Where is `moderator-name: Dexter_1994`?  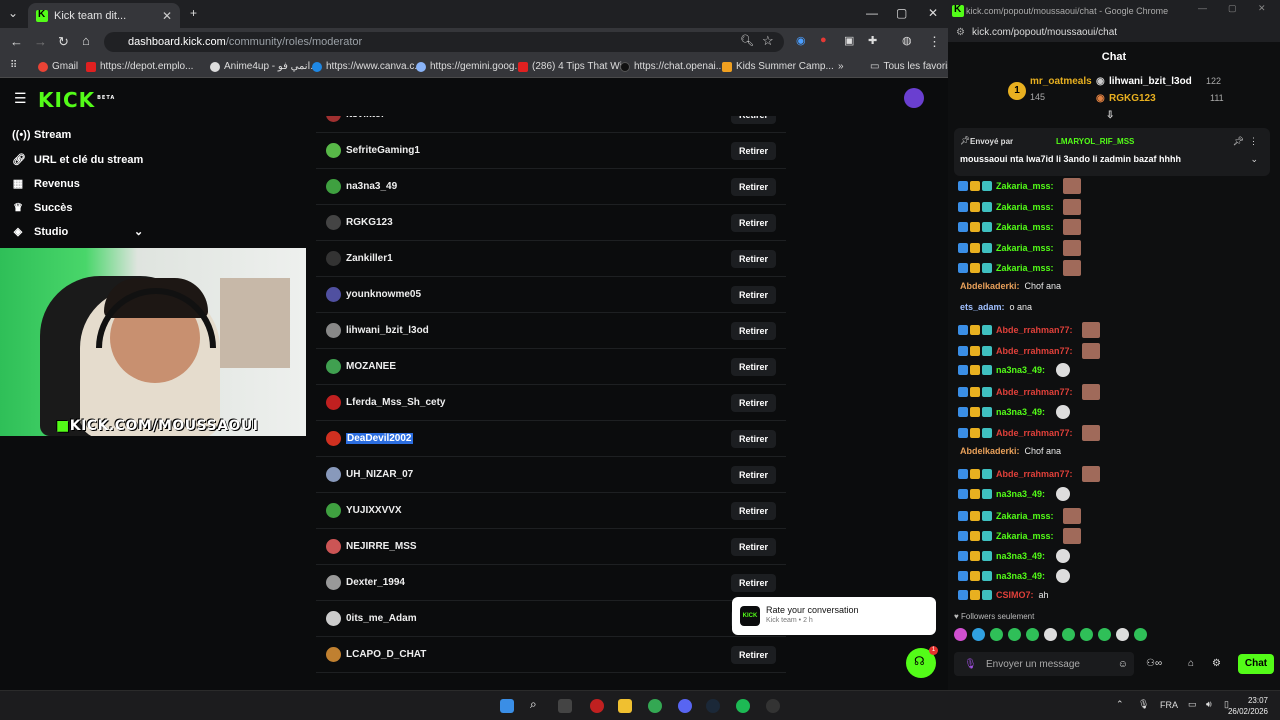 moderator-name: Dexter_1994 is located at coordinates (375, 582).